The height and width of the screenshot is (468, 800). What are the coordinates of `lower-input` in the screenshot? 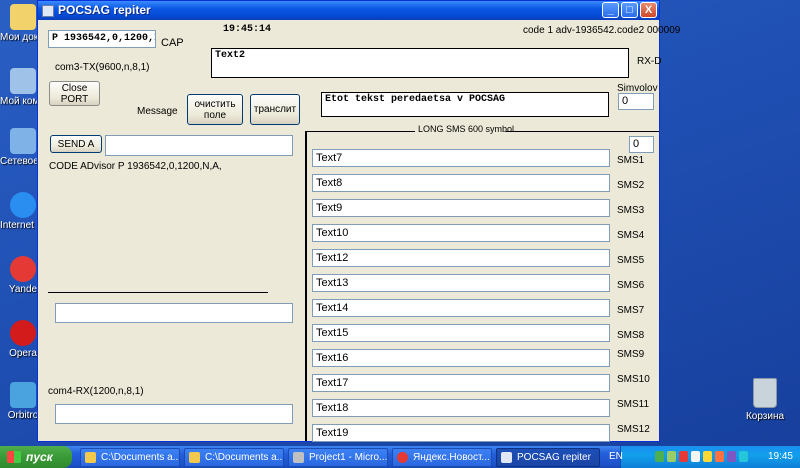 It's located at (174, 313).